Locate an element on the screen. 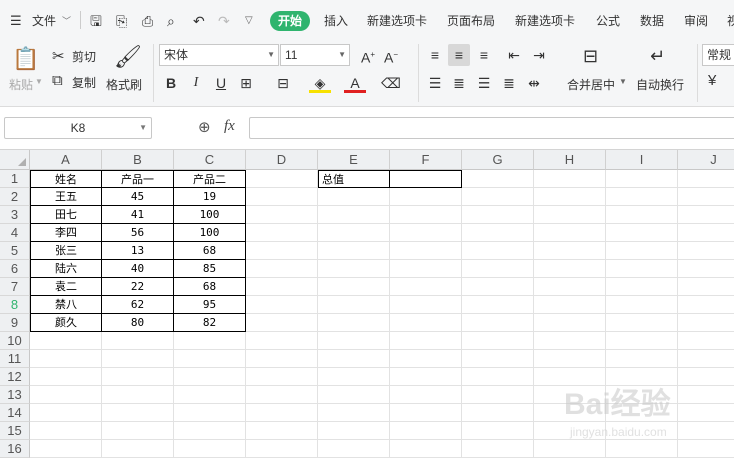 This screenshot has width=734, height=458. more-chevron-icon: ▽ is located at coordinates (249, 21).